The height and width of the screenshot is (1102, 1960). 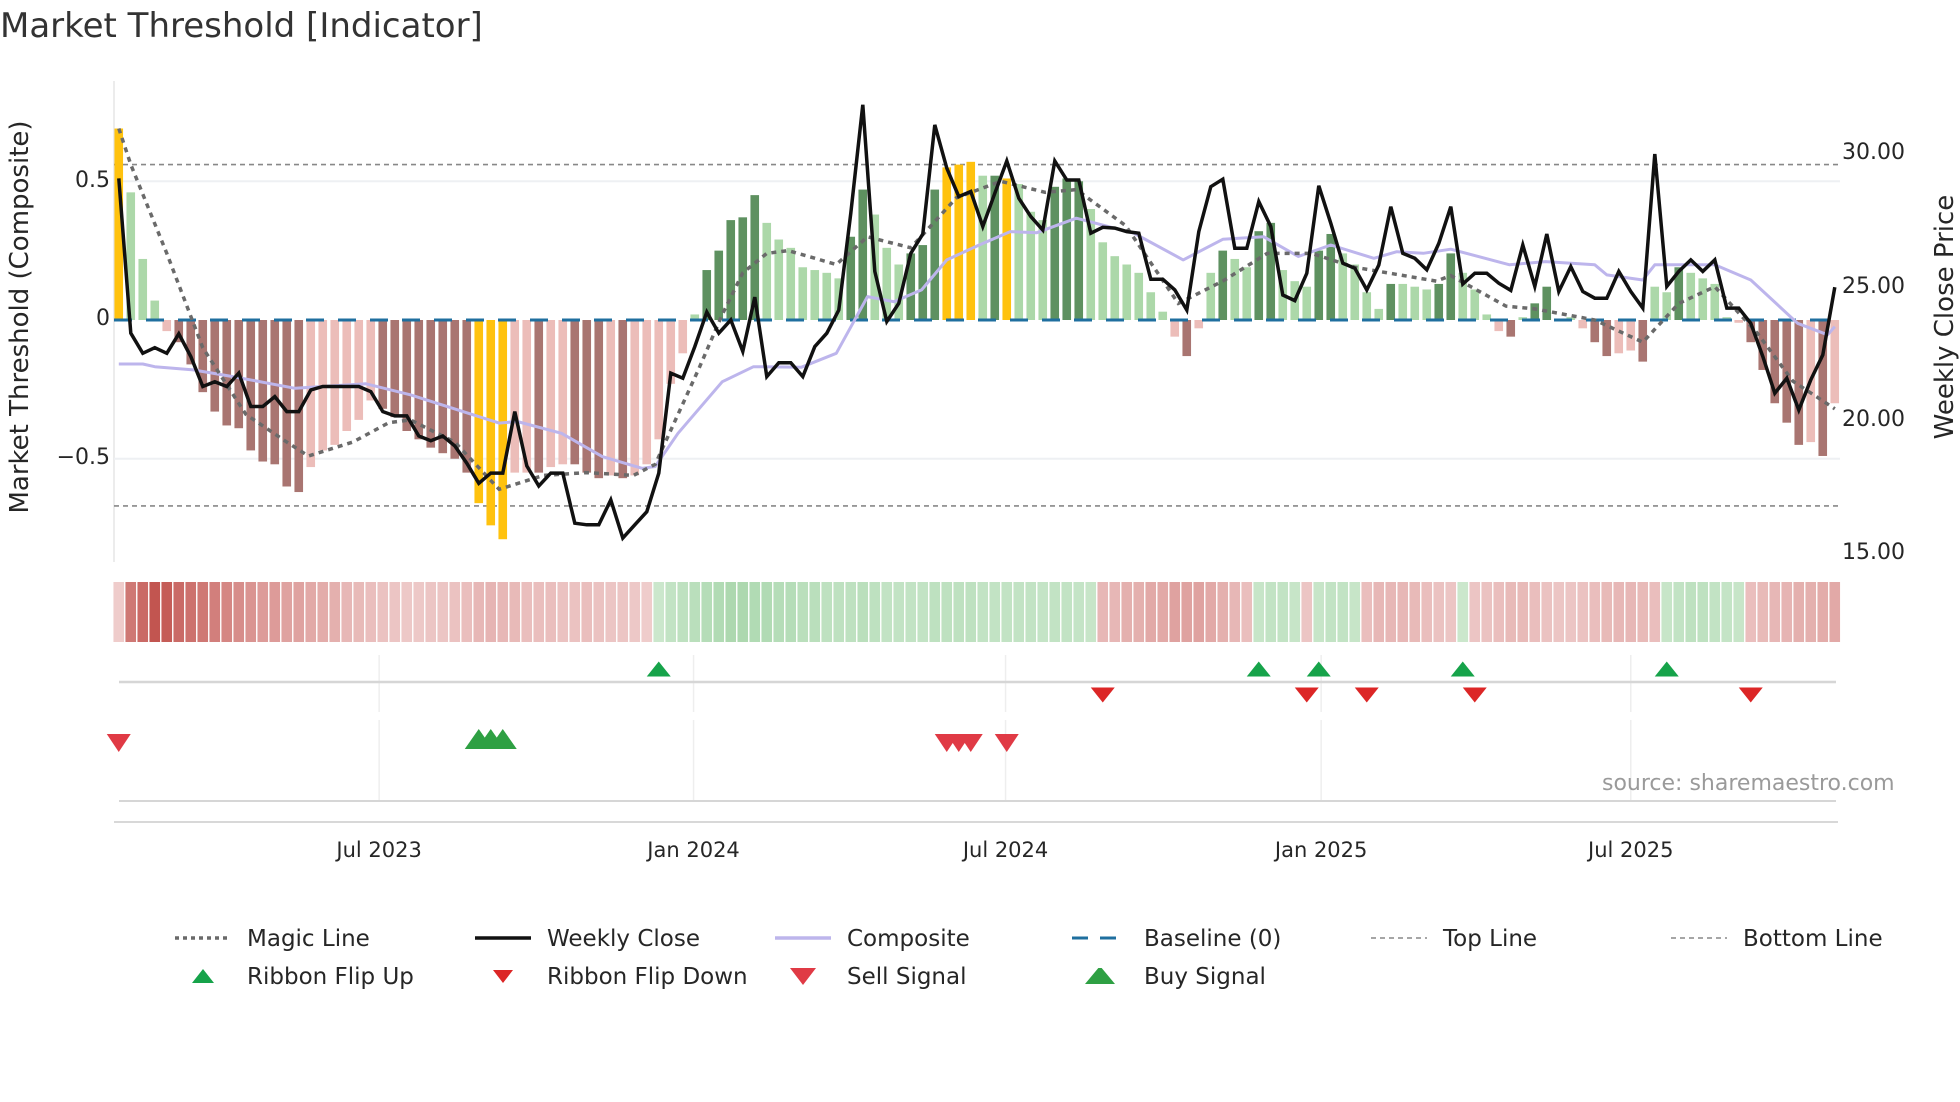 I want to click on legend-label: Sell Signal, so click(x=907, y=977).